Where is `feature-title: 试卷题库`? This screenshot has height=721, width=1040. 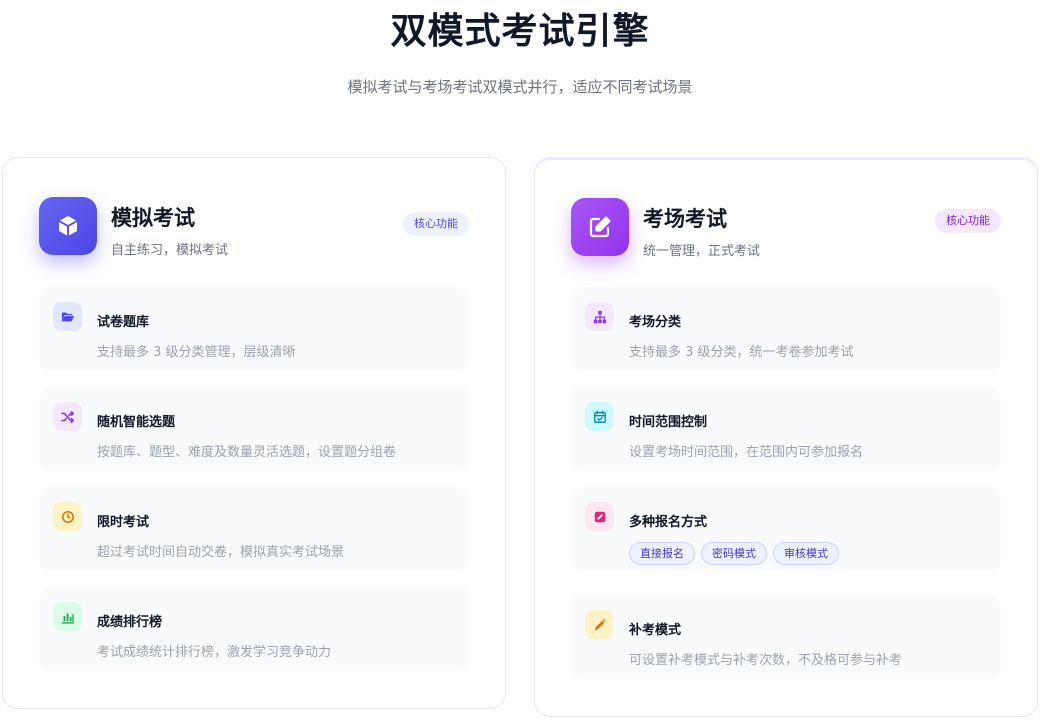 feature-title: 试卷题库 is located at coordinates (123, 322).